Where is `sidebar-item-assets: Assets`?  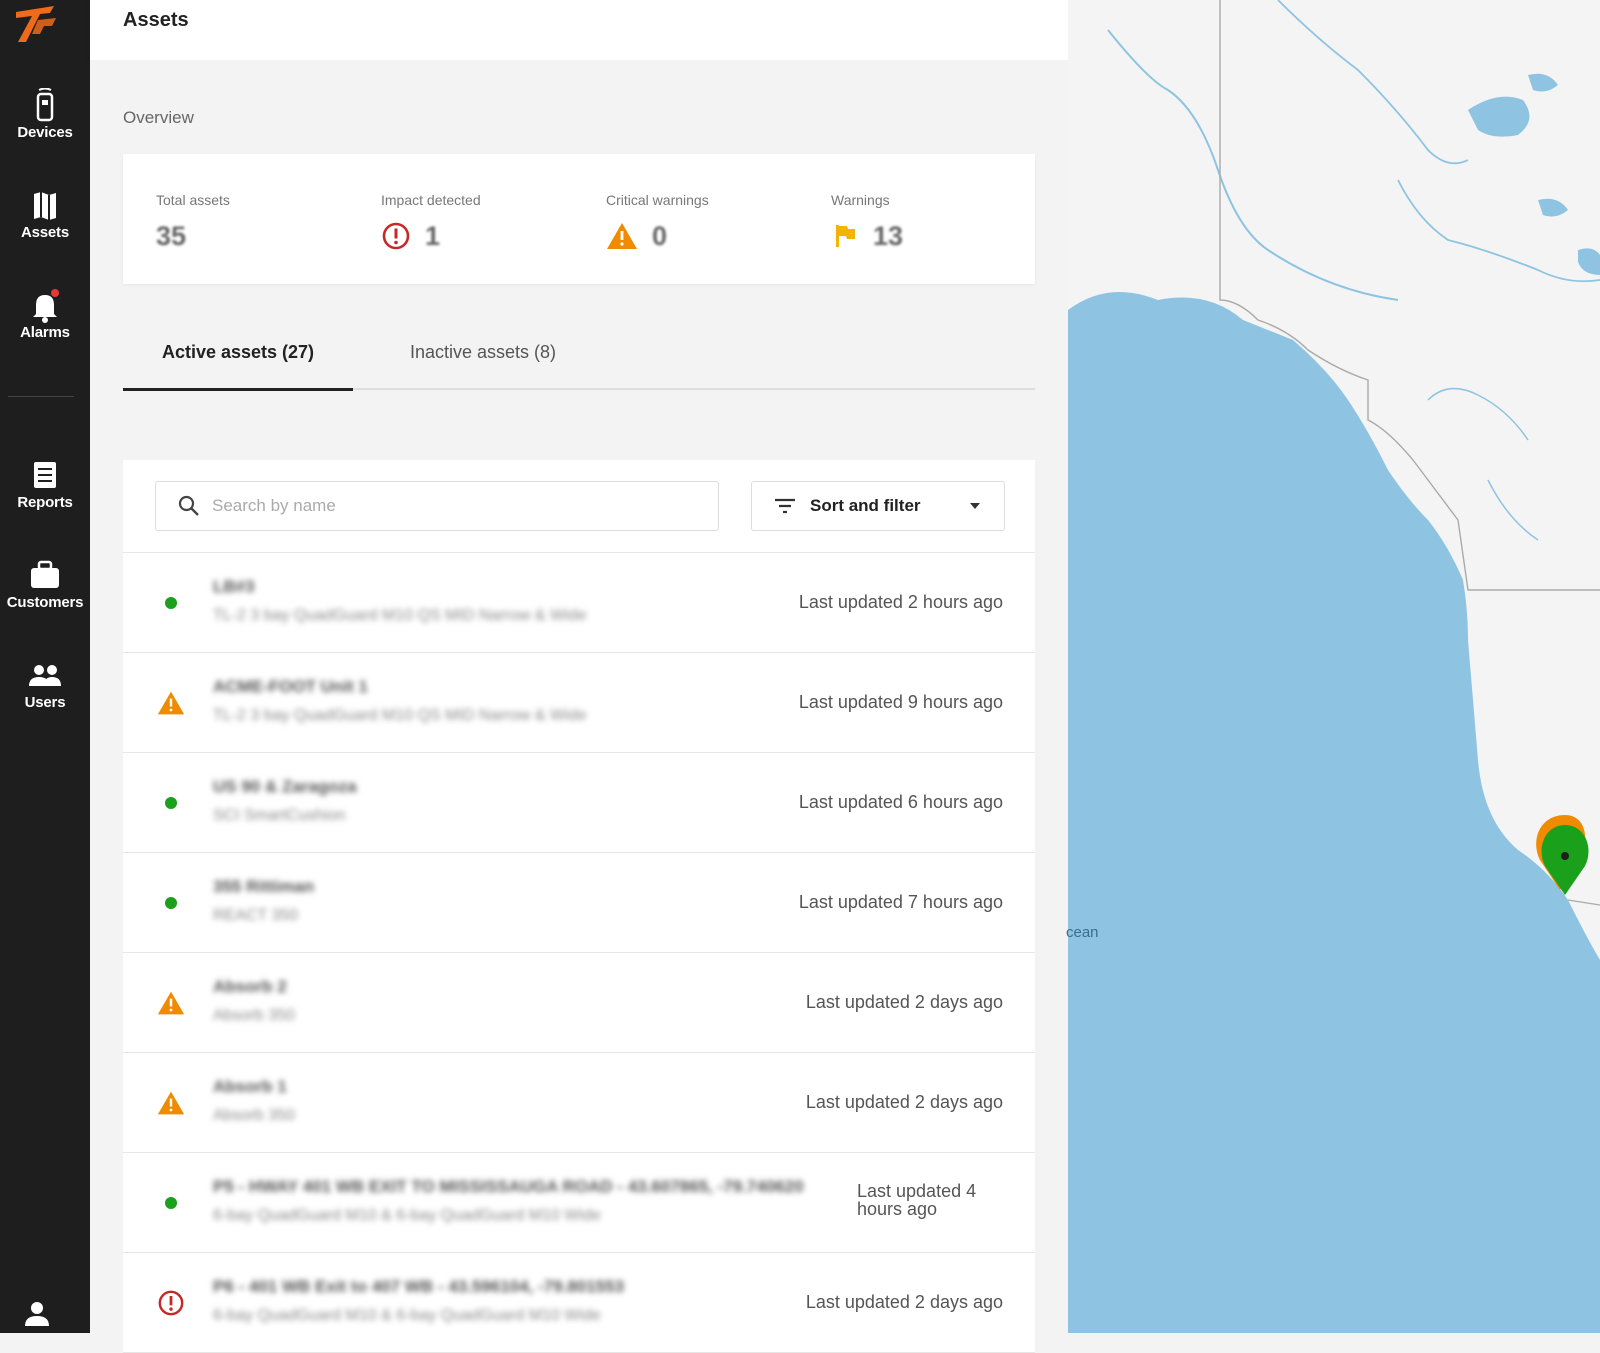
sidebar-item-assets: Assets is located at coordinates (45, 214).